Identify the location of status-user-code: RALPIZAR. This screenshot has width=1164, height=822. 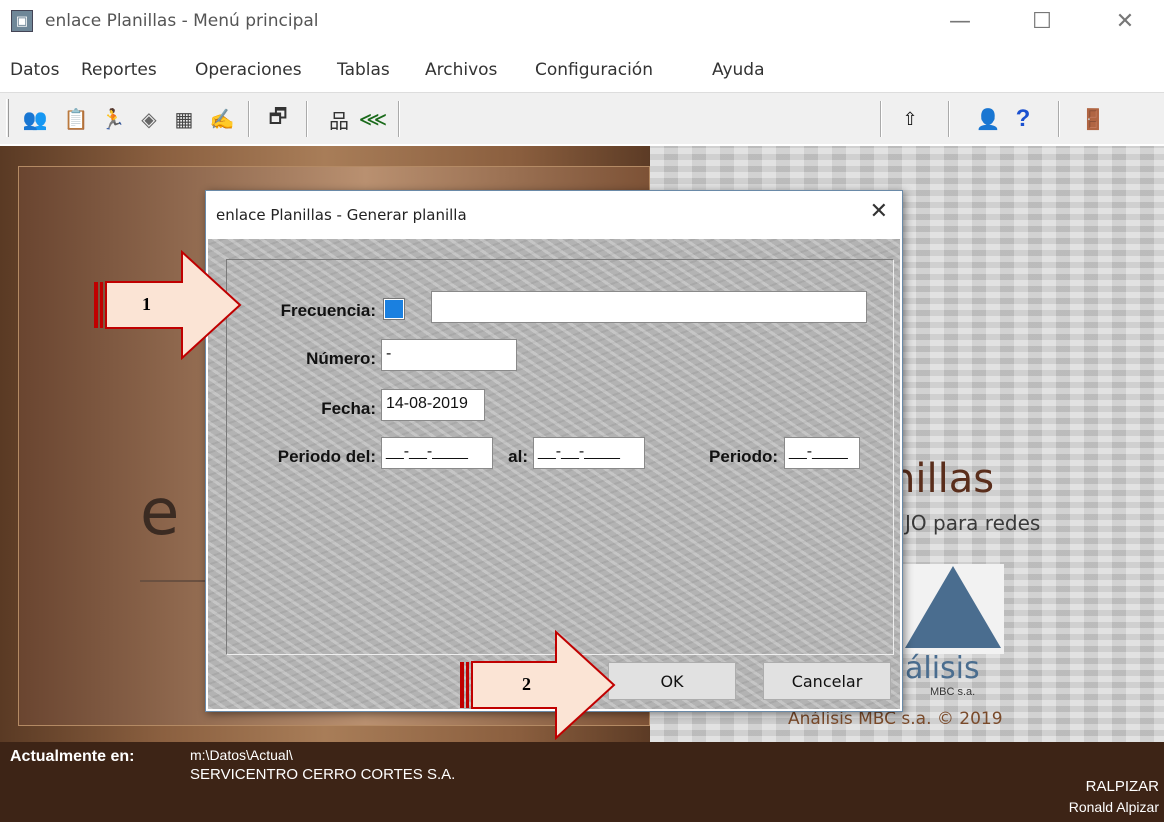
(1122, 786).